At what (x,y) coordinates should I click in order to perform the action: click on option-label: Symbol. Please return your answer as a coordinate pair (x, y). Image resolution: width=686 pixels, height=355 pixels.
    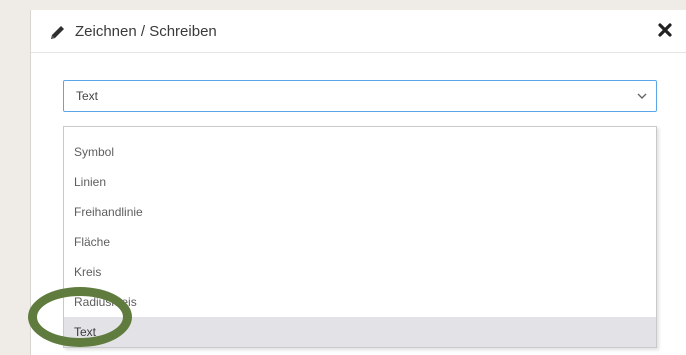
    Looking at the image, I should click on (94, 152).